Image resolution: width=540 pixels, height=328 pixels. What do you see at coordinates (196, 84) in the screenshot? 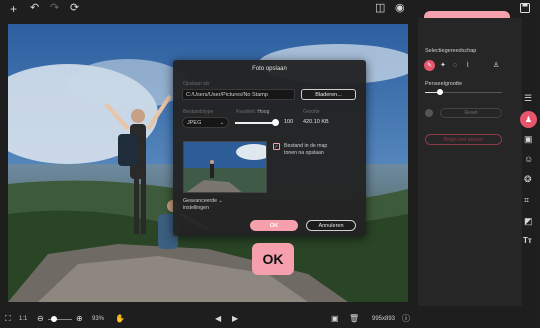
I see `save-in-label: Opslaan als` at bounding box center [196, 84].